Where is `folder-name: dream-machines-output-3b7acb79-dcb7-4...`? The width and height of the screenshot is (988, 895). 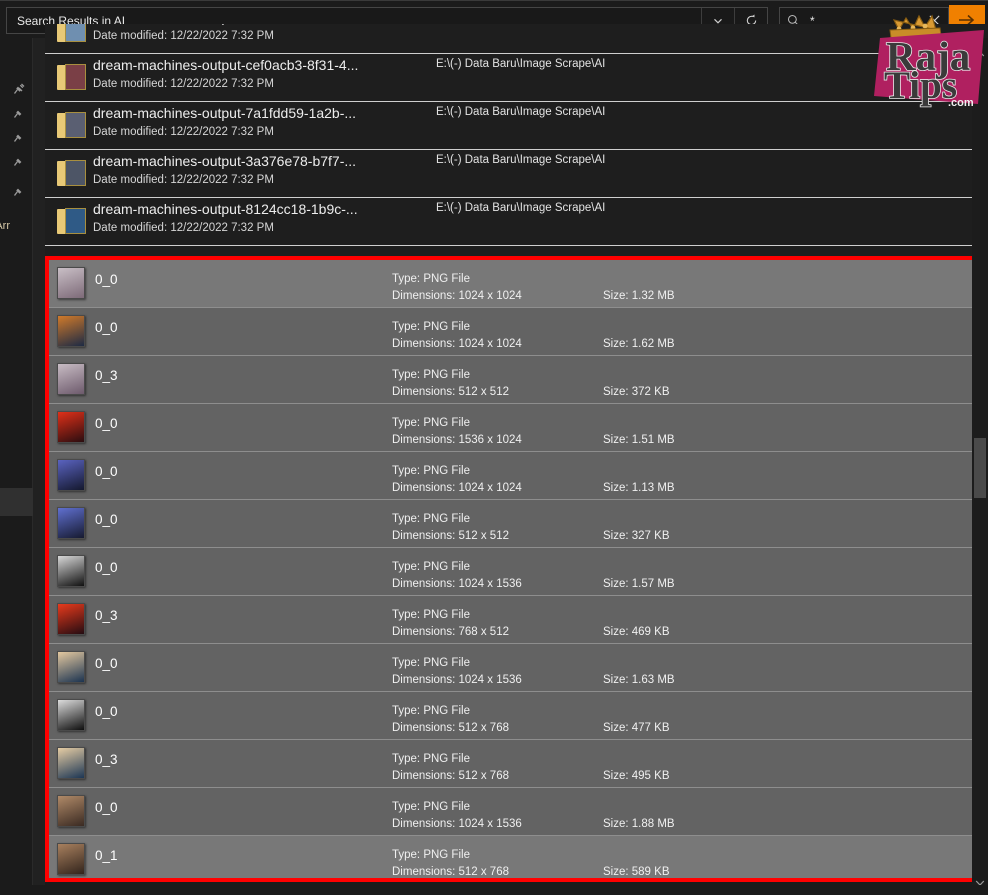 folder-name: dream-machines-output-3b7acb79-dcb7-4... is located at coordinates (229, 24).